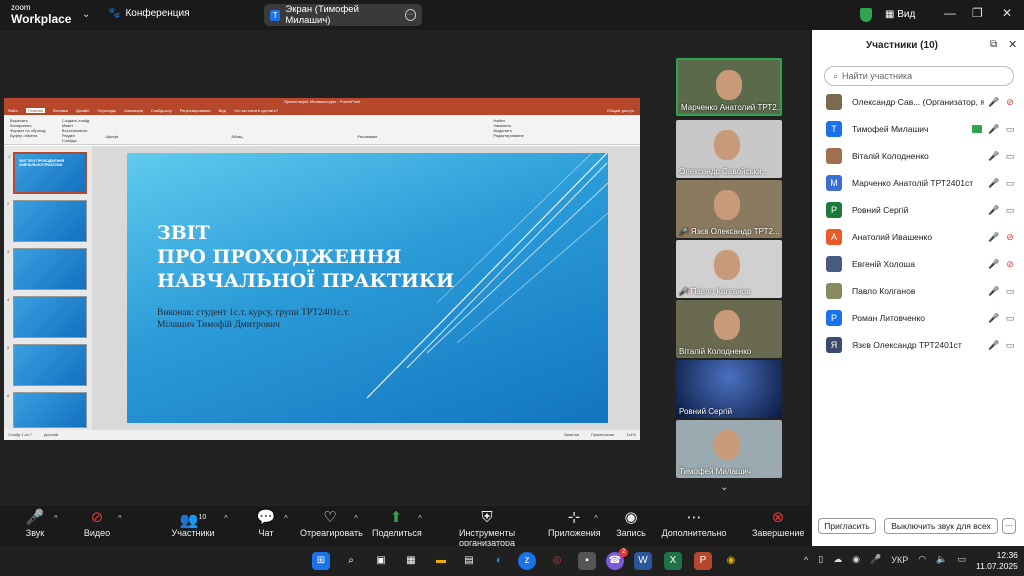 Image resolution: width=1024 pixels, height=576 pixels. Describe the element at coordinates (631, 435) in the screenshot. I see `zoom-level: 114%` at that location.